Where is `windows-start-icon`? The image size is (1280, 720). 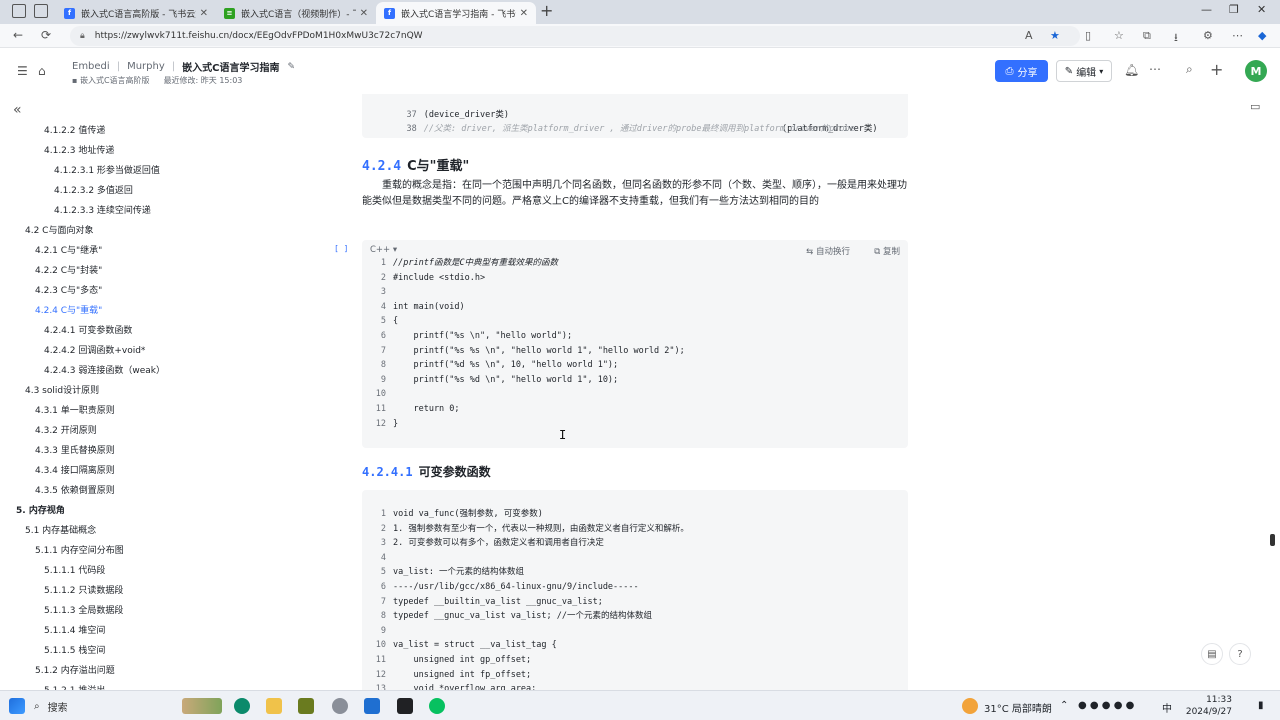
windows-start-icon is located at coordinates (17, 706).